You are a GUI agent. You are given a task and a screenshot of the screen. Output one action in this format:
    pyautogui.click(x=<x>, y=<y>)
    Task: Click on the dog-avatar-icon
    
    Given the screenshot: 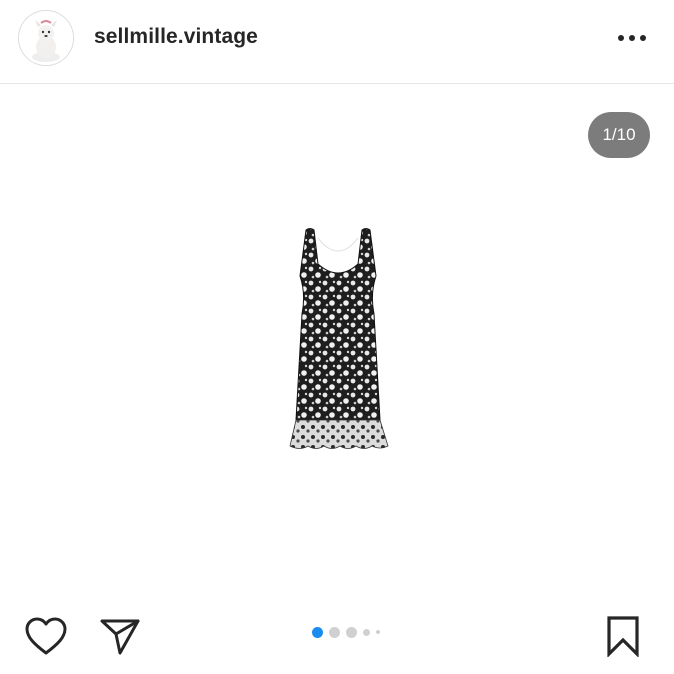 What is the action you would take?
    pyautogui.click(x=46, y=38)
    